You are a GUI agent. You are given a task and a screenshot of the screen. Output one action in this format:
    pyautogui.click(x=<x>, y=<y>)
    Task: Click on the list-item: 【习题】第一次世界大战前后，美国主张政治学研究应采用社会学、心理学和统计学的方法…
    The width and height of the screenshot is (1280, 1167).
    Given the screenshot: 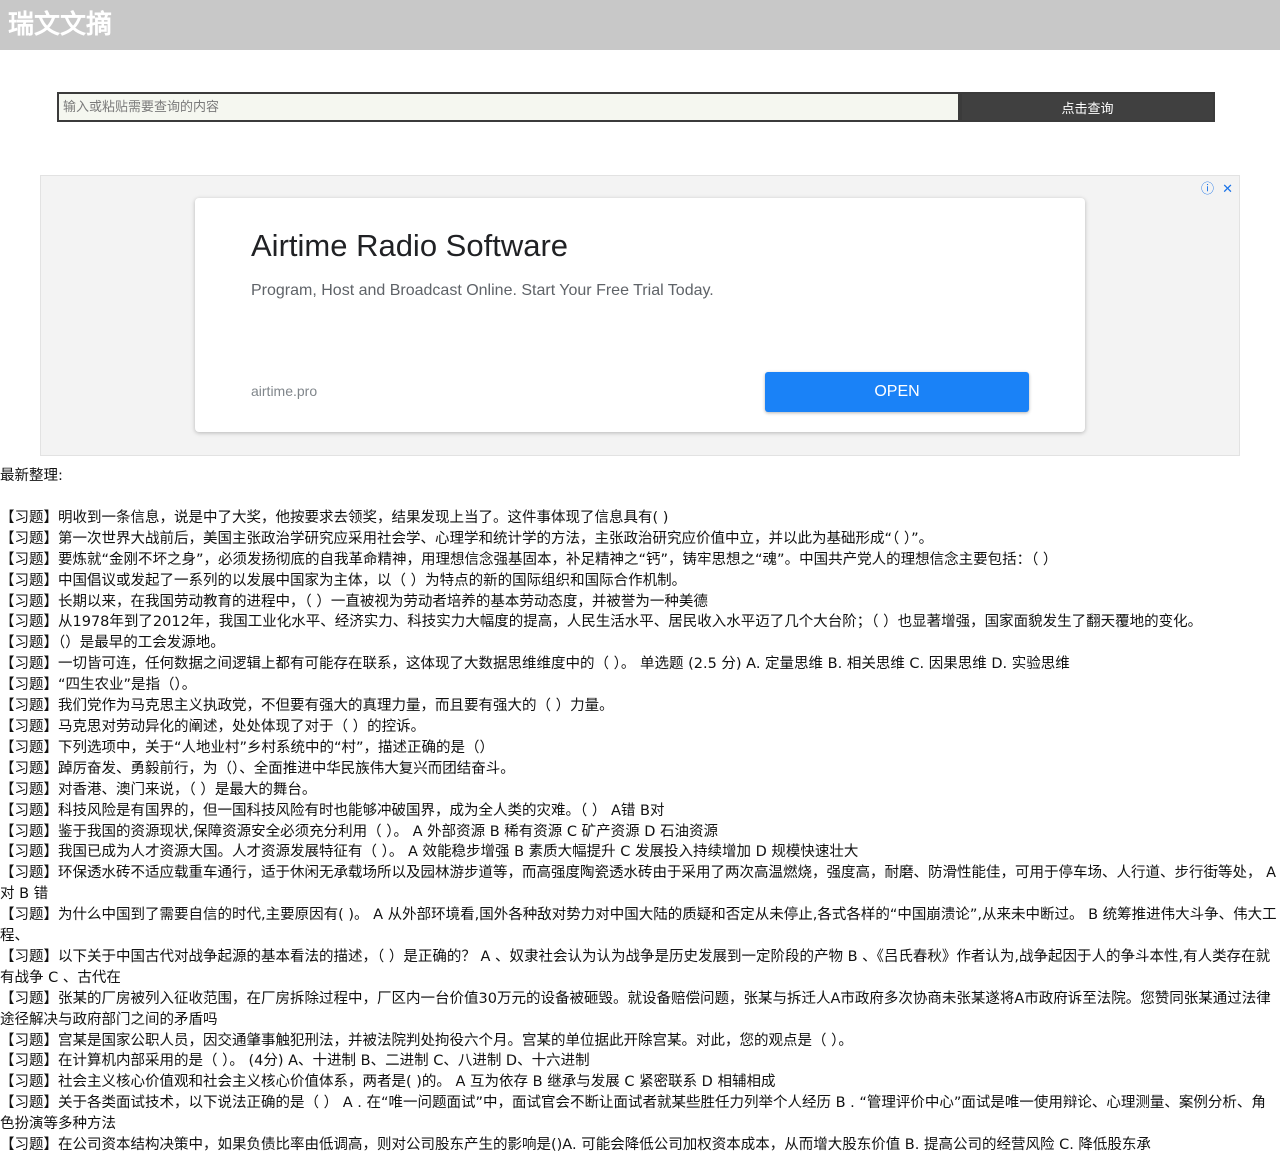 What is the action you would take?
    pyautogui.click(x=640, y=539)
    